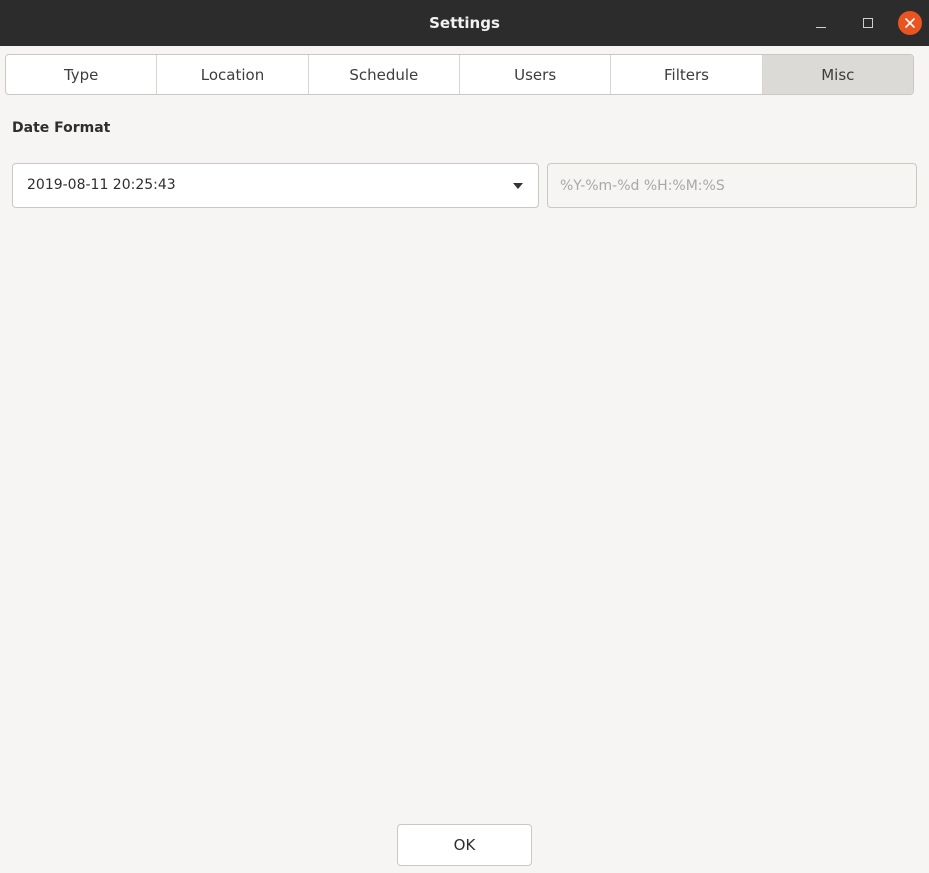 The height and width of the screenshot is (873, 929). Describe the element at coordinates (101, 185) in the screenshot. I see `date-format-selected-value: 2019-08-11 20:25:43` at that location.